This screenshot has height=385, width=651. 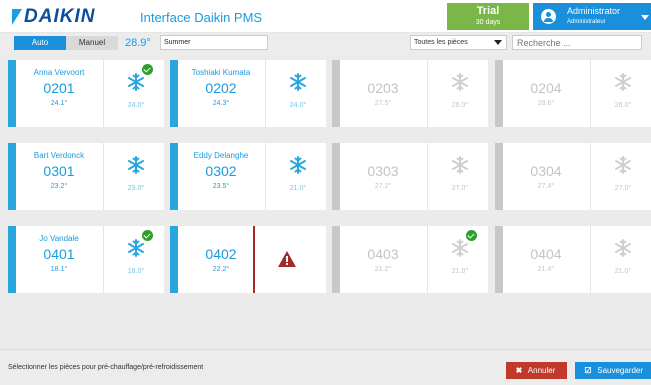 I want to click on room-temperature: 27.5°, so click(x=383, y=103).